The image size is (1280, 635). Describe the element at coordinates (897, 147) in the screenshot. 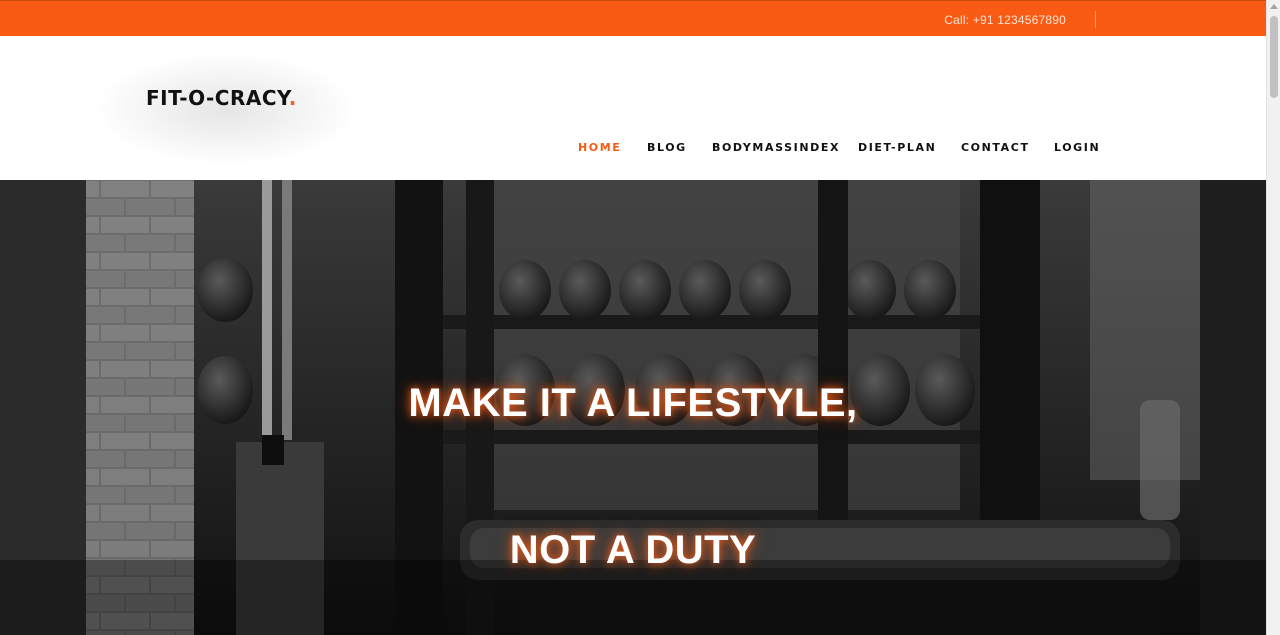

I see `nav-diet-plan: DIET-PLAN` at that location.